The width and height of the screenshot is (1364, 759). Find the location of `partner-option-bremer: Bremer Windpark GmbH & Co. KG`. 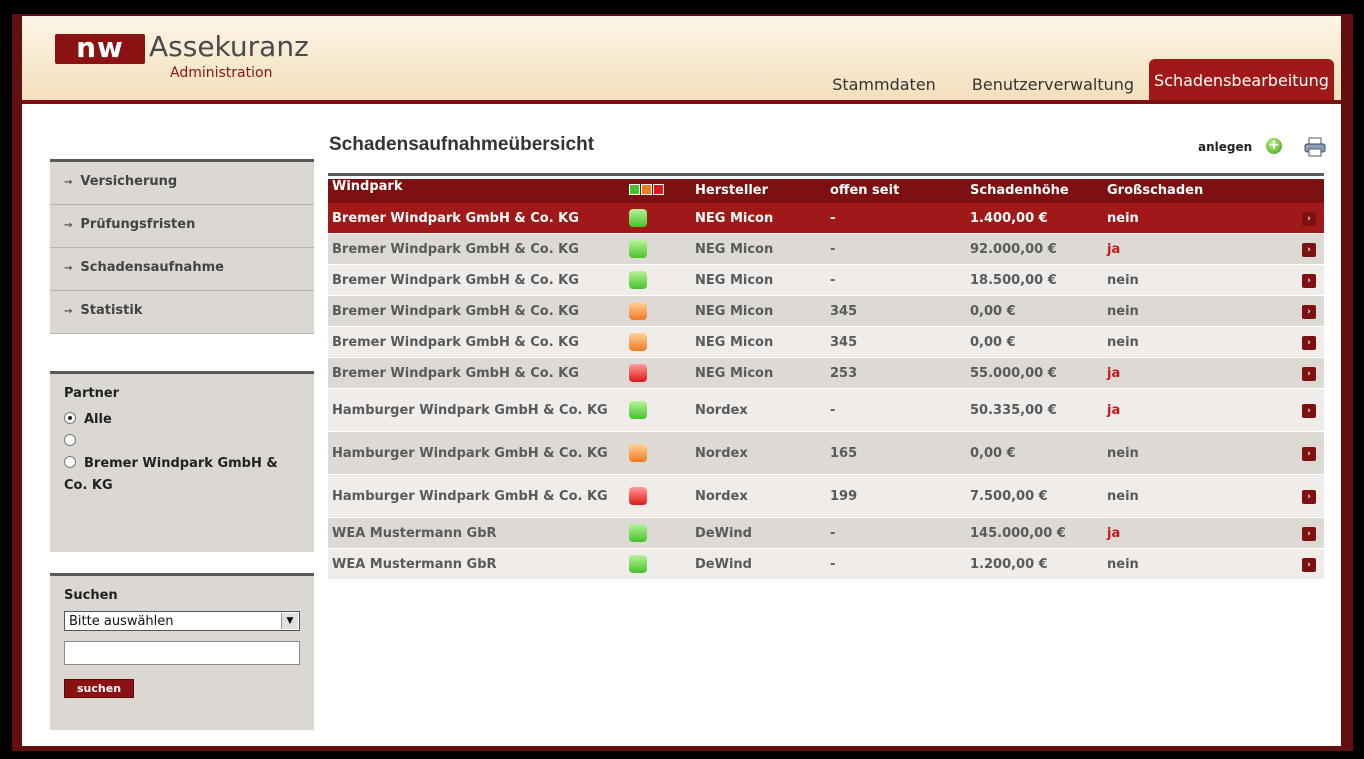

partner-option-bremer: Bremer Windpark GmbH & Co. KG is located at coordinates (182, 475).